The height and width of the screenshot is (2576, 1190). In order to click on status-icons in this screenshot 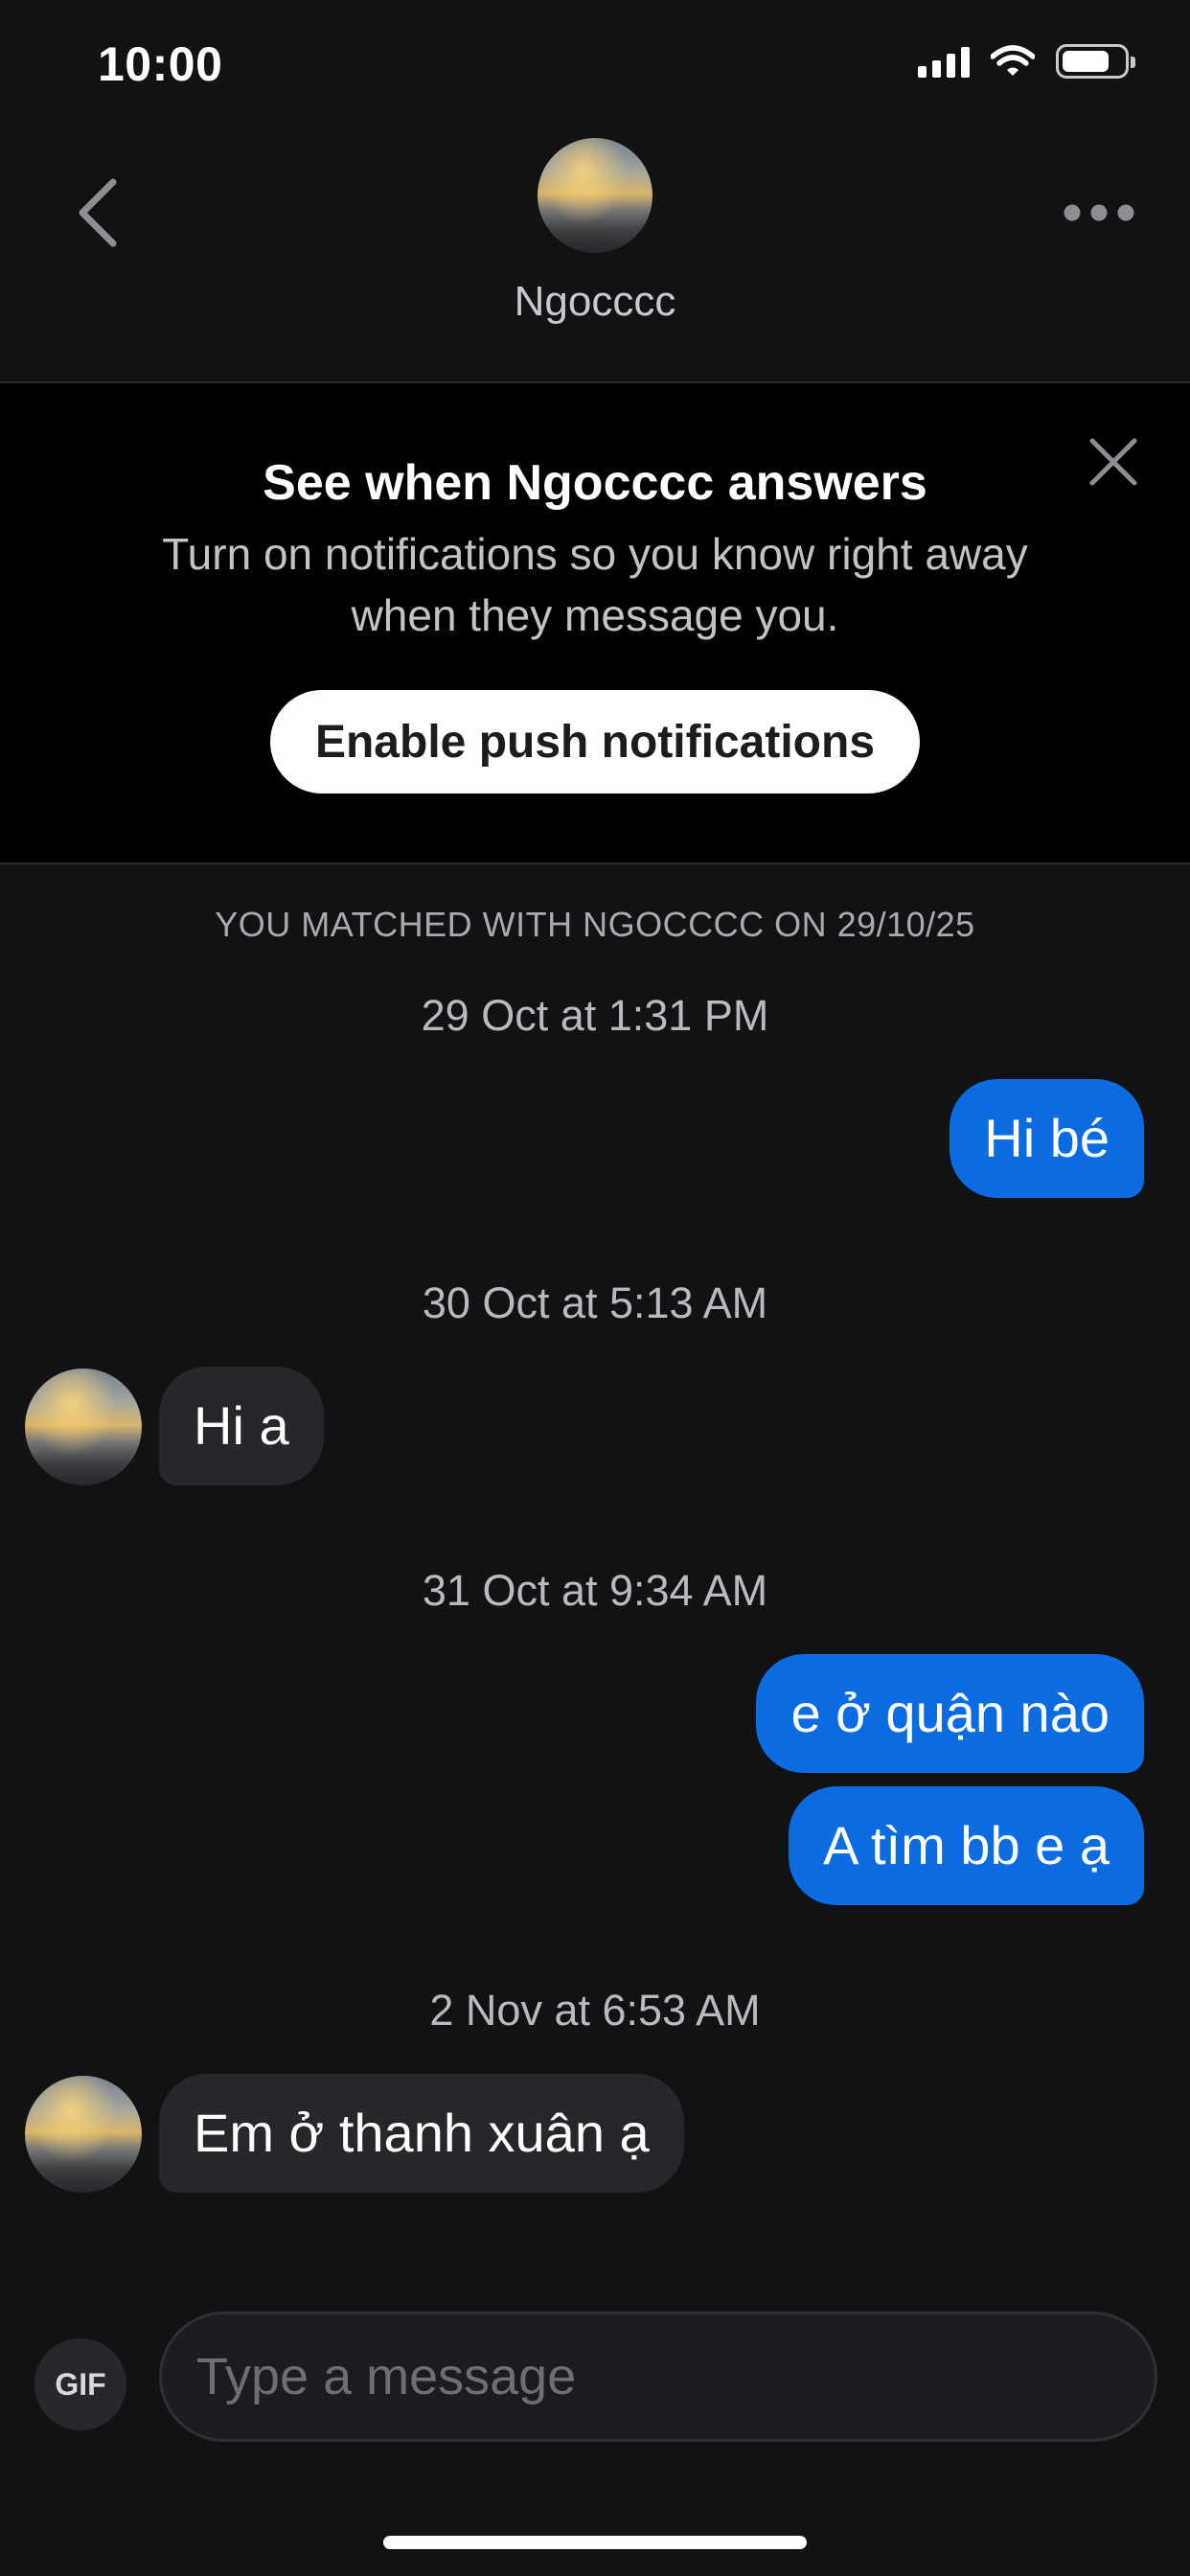, I will do `click(1027, 62)`.